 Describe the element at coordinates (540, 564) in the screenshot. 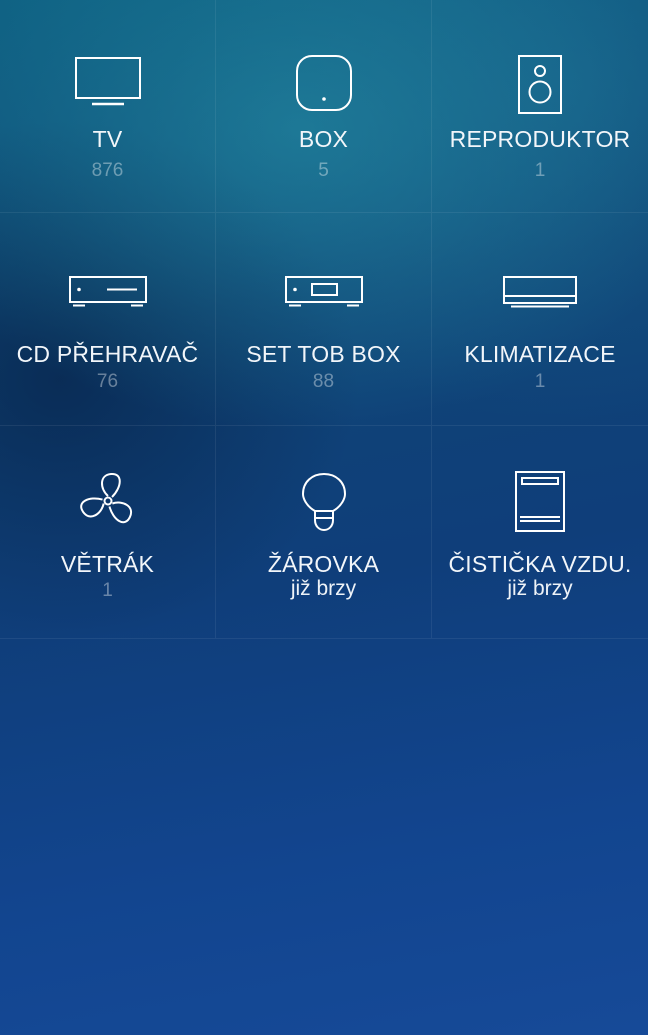

I see `device-label: ČISTIČKA VZDU.` at that location.